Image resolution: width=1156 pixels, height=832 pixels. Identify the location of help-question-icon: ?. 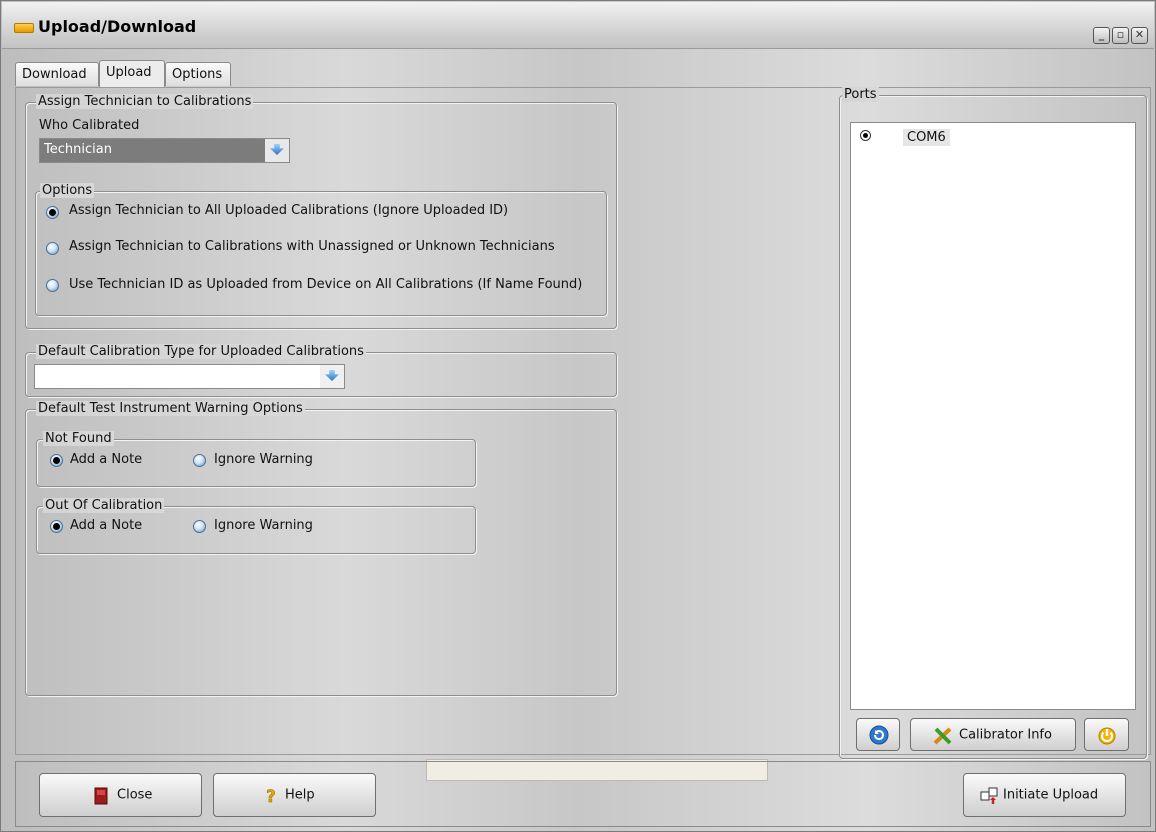
(271, 796).